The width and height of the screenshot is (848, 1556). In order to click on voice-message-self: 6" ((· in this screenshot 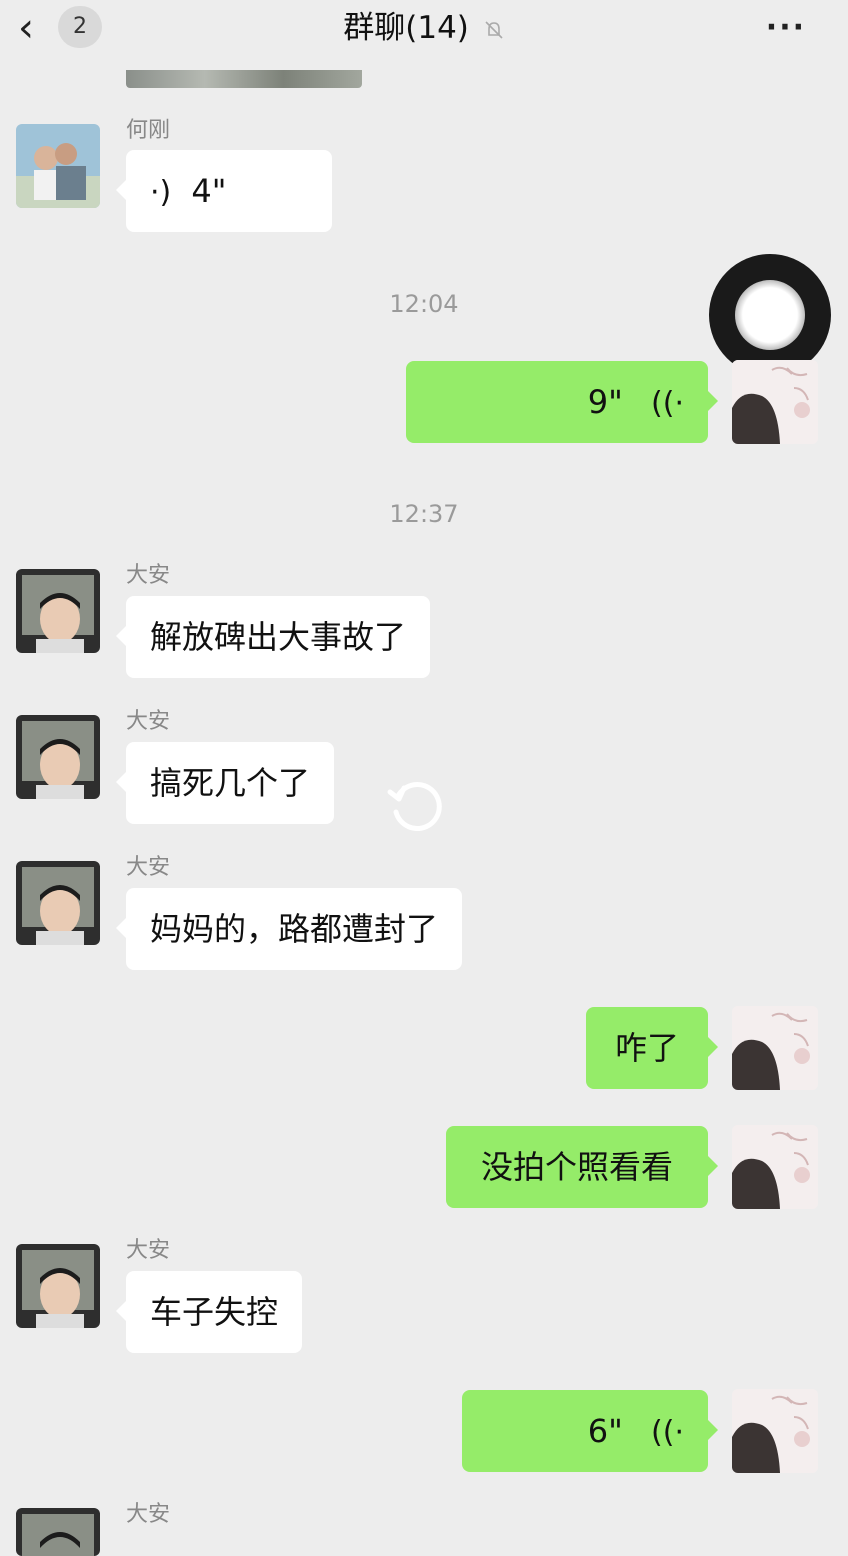, I will do `click(590, 1431)`.